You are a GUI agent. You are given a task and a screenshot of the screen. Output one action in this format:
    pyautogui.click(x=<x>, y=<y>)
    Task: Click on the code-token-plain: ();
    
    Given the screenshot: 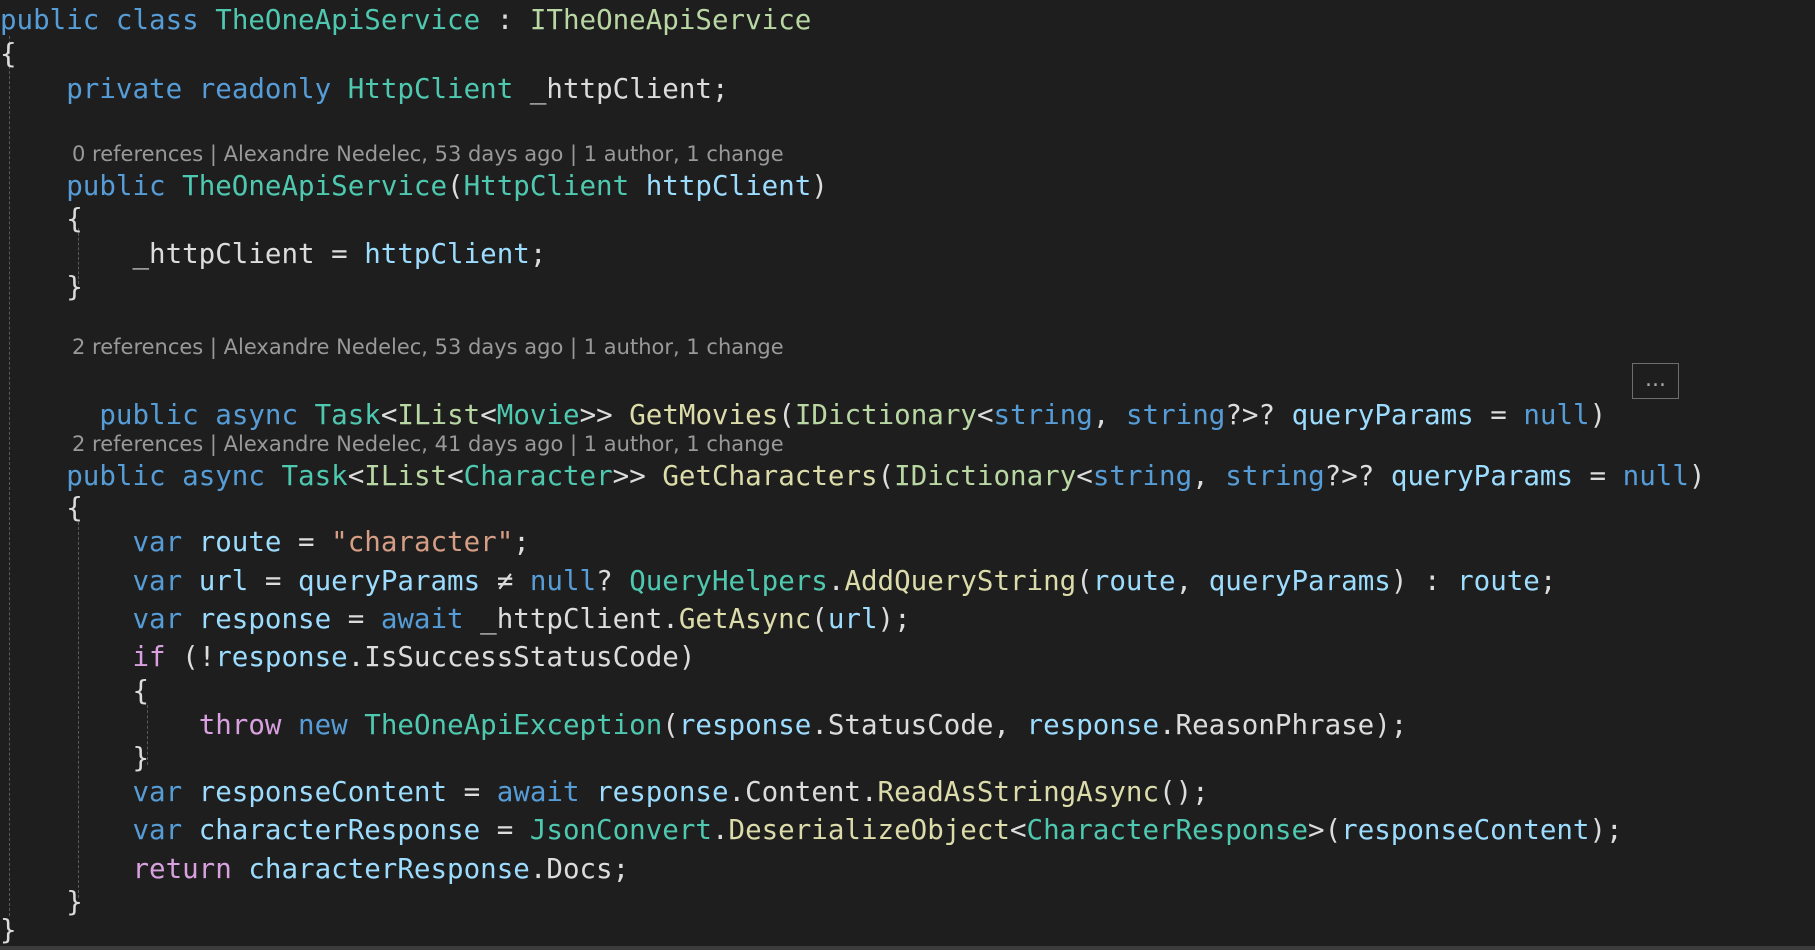 What is the action you would take?
    pyautogui.click(x=1184, y=792)
    